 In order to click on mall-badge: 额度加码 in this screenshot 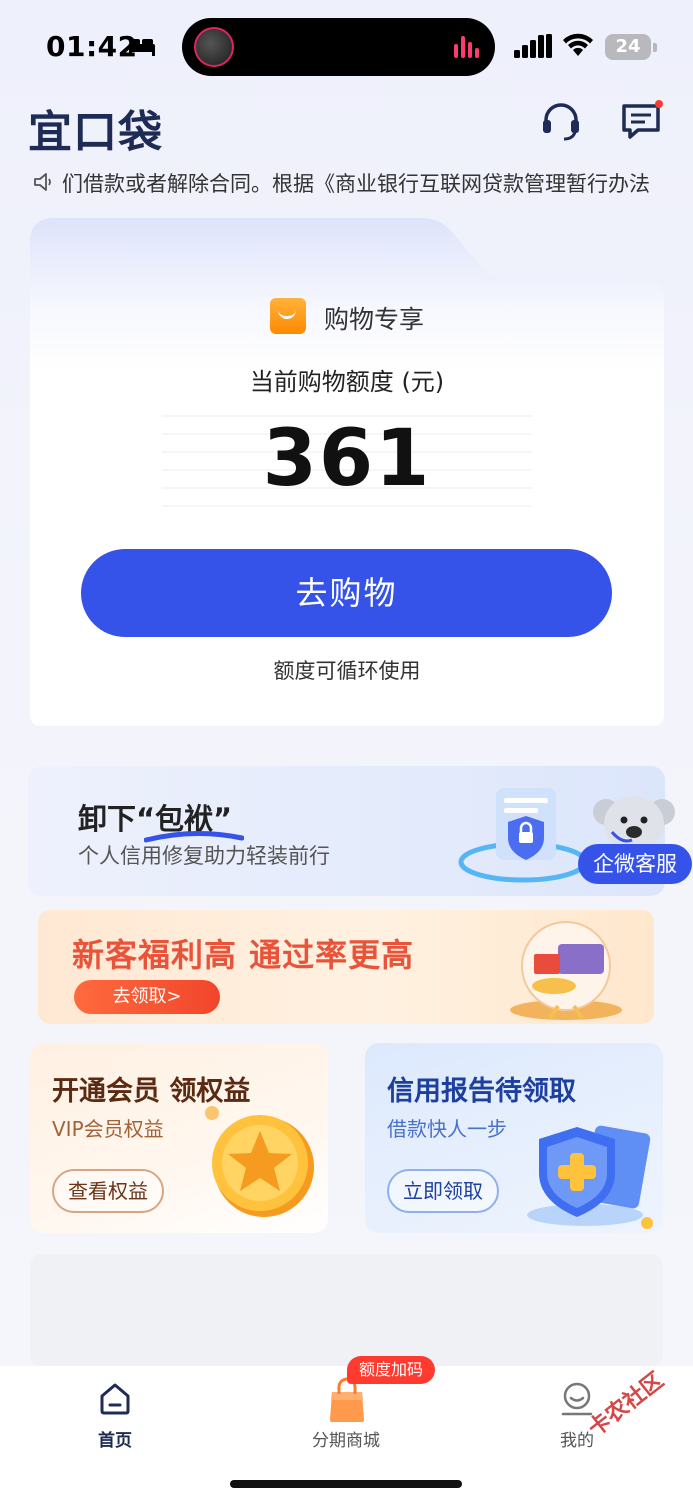, I will do `click(391, 1370)`.